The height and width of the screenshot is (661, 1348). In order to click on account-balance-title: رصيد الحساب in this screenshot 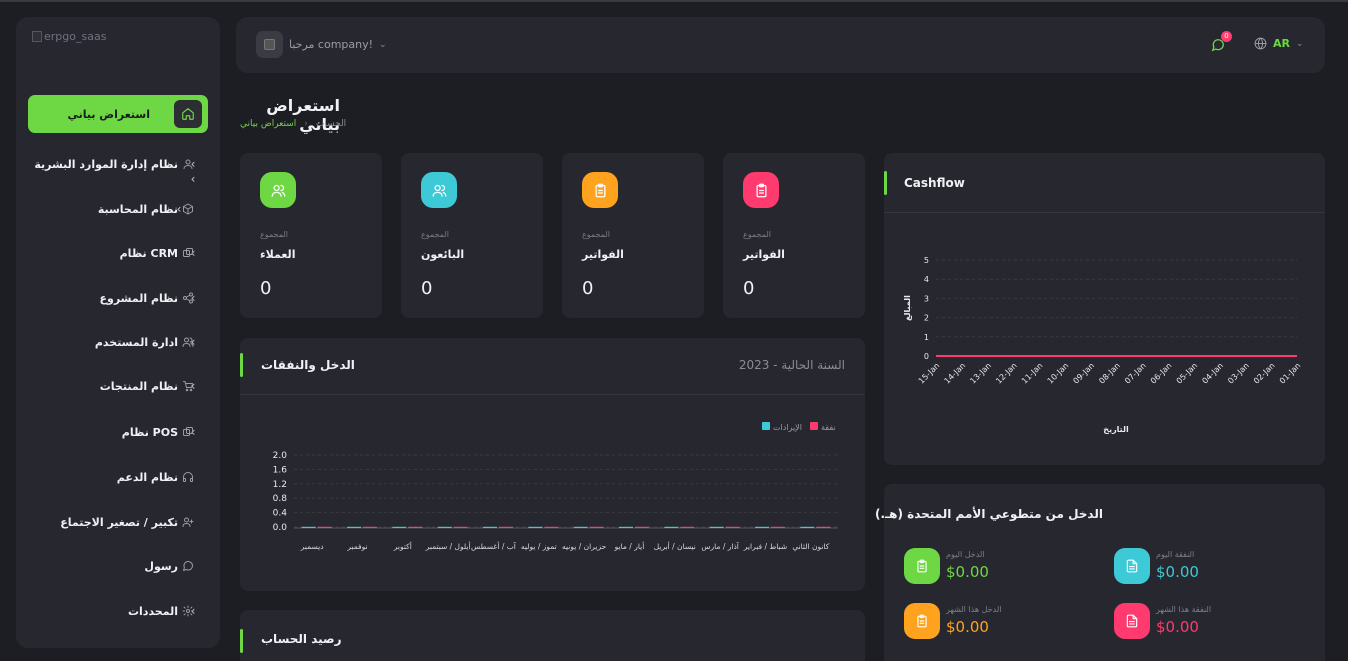, I will do `click(301, 639)`.